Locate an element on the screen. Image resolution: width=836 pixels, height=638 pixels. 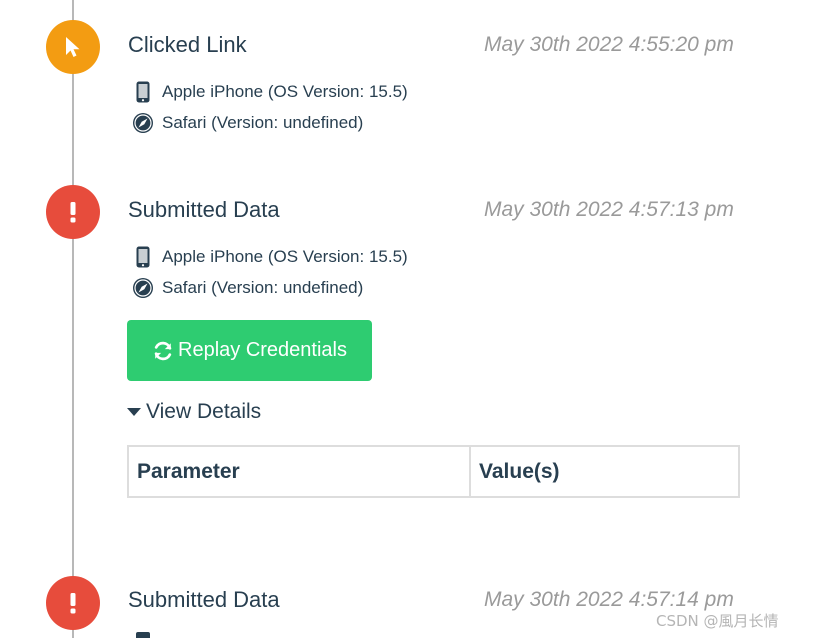
table-header-row: Parameter Value(s) is located at coordinates (433, 471).